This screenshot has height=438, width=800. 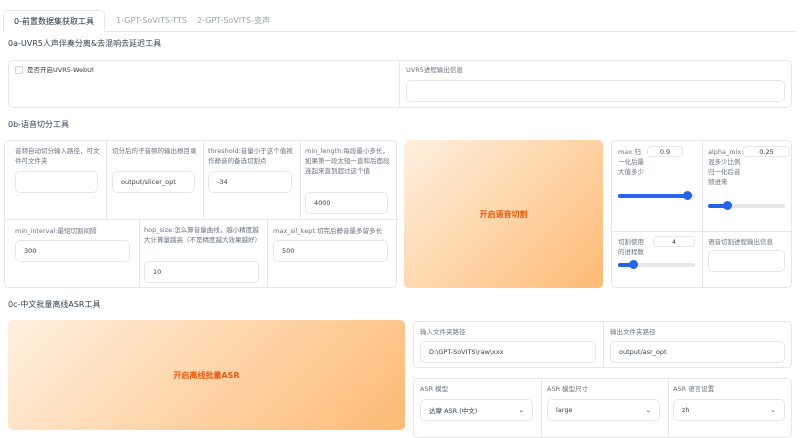 I want to click on max-sil-kept-label: max_sil_kept:切完后静音最多留多长, so click(x=328, y=231).